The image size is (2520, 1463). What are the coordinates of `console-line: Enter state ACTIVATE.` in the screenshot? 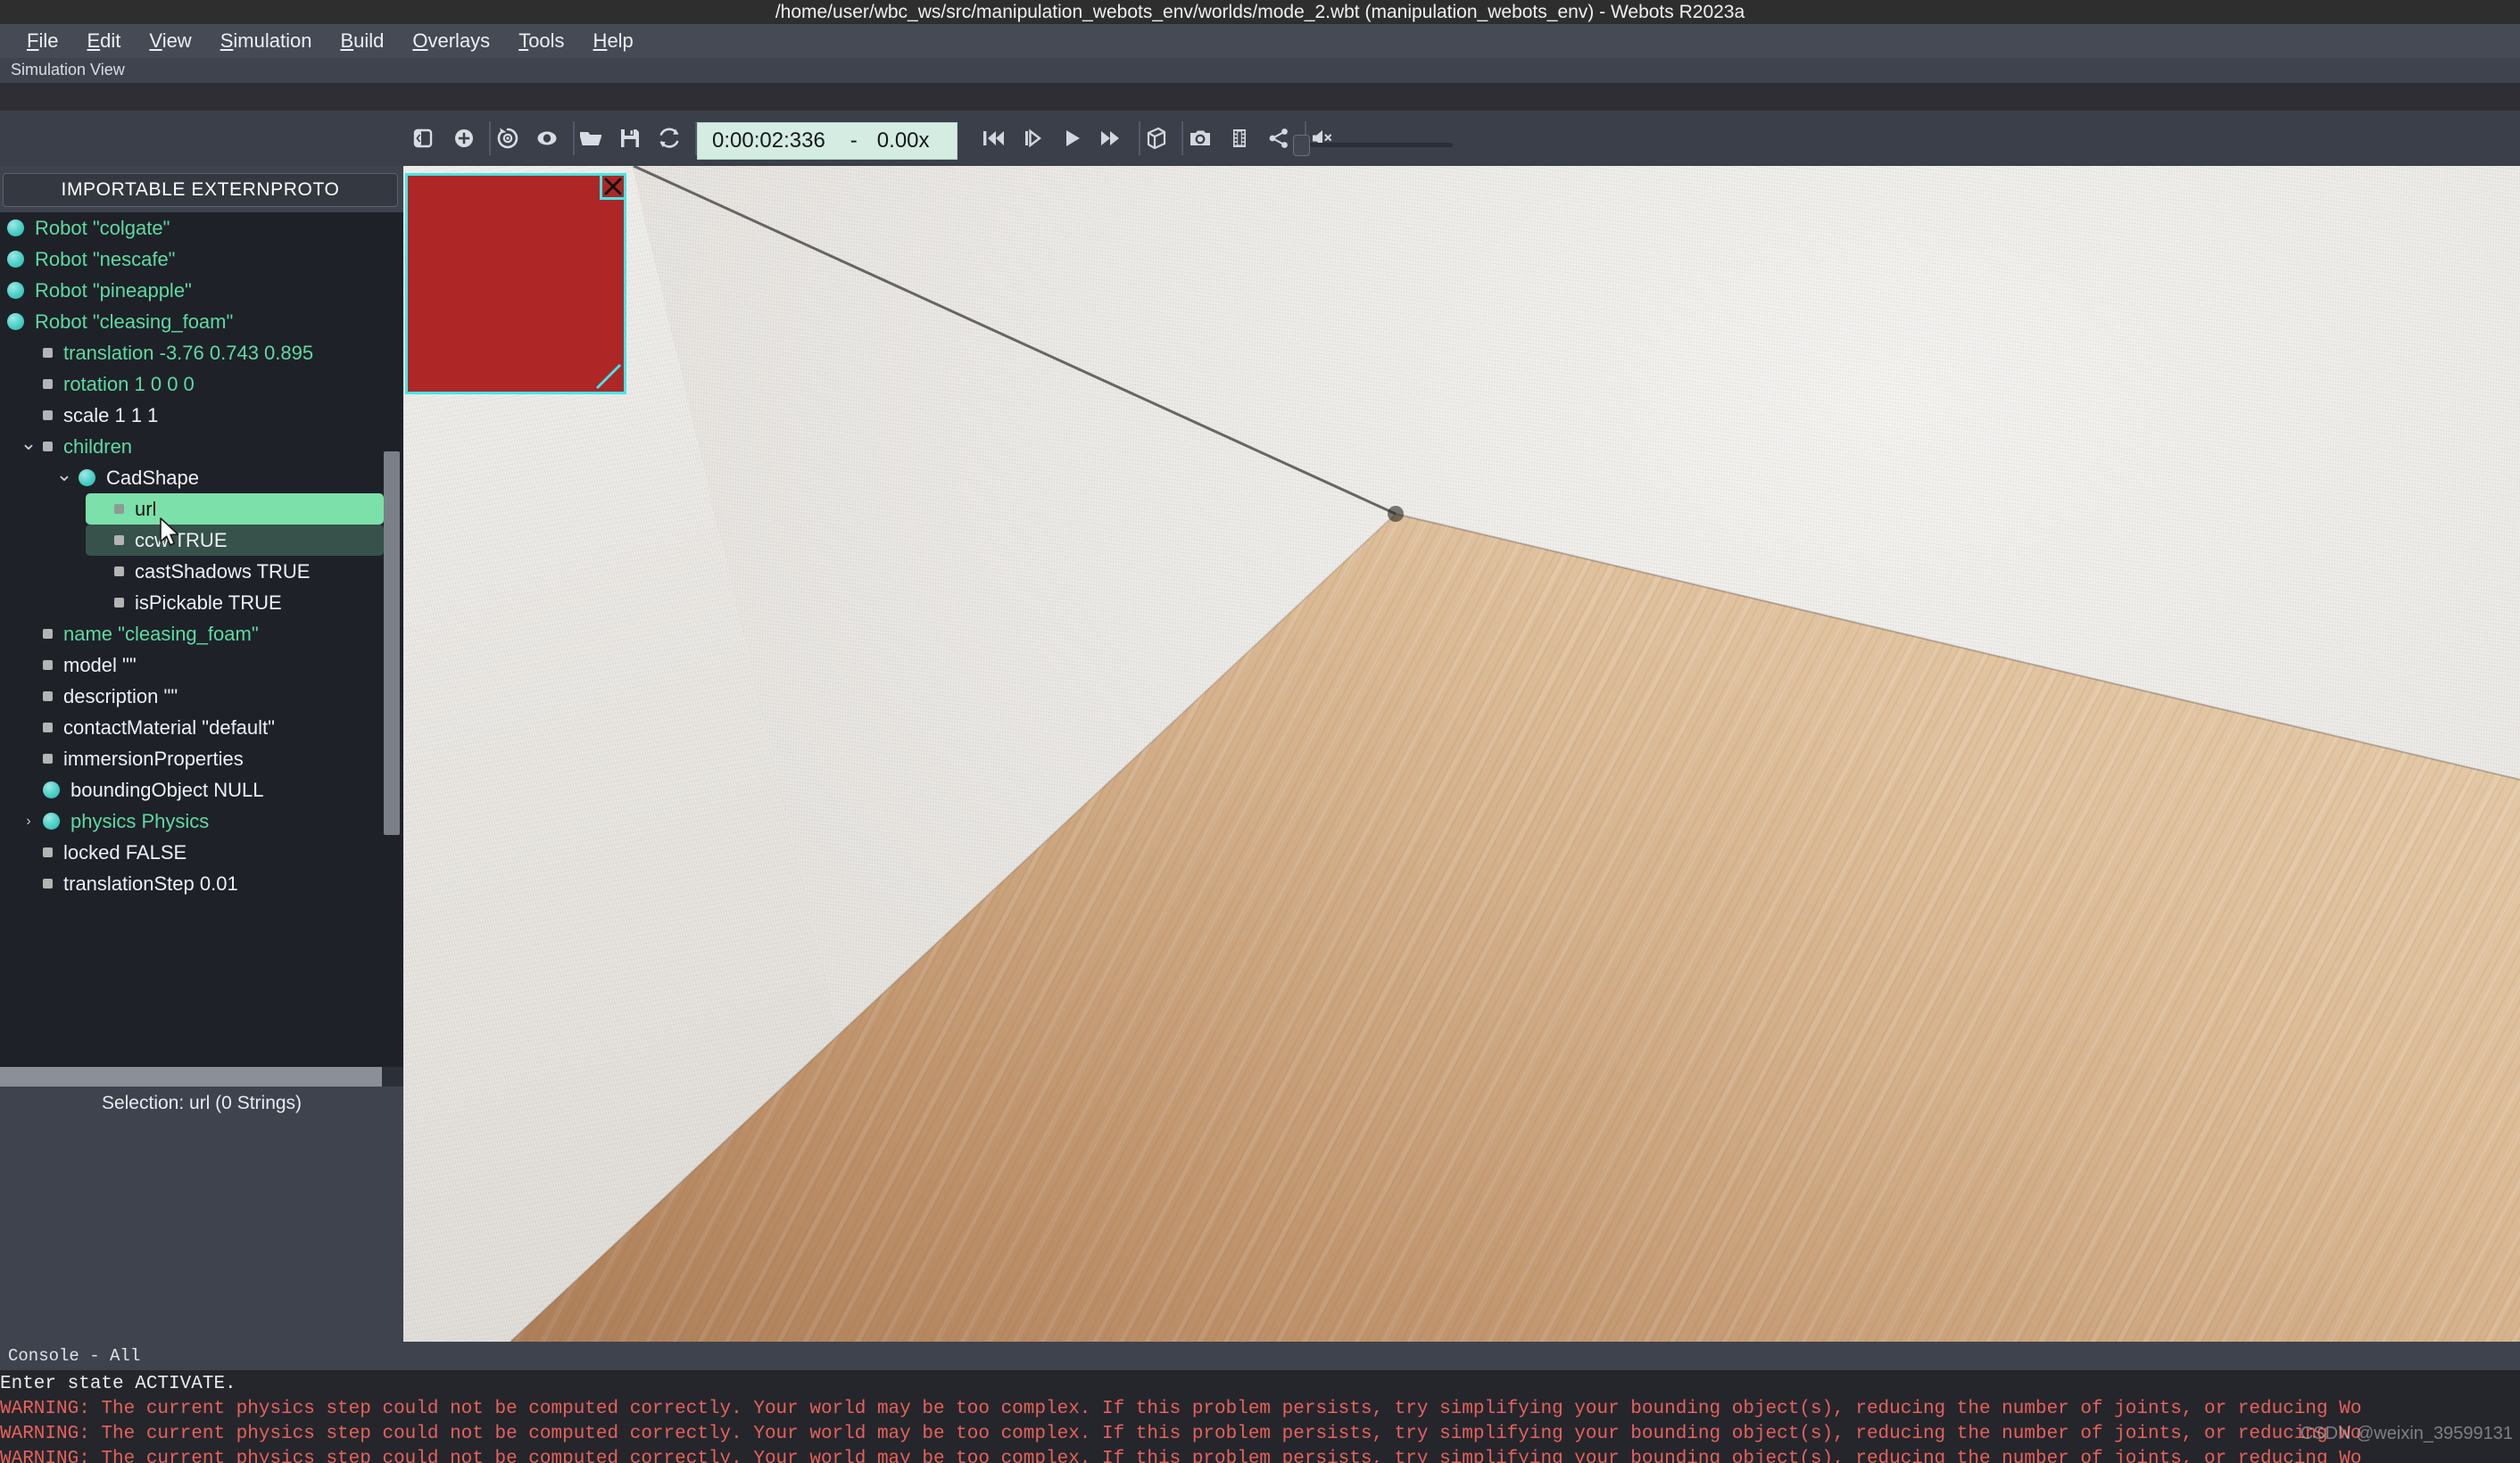 It's located at (118, 1384).